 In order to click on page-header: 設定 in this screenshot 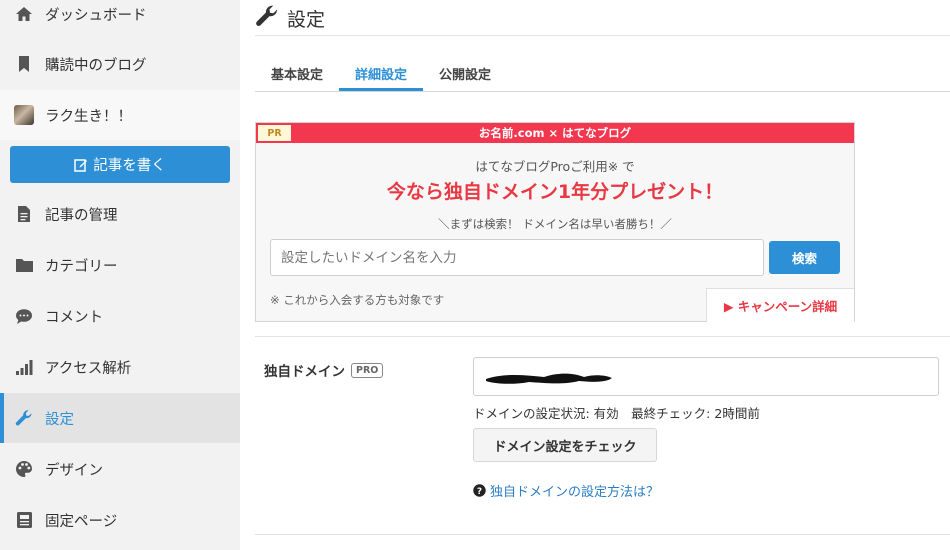, I will do `click(290, 18)`.